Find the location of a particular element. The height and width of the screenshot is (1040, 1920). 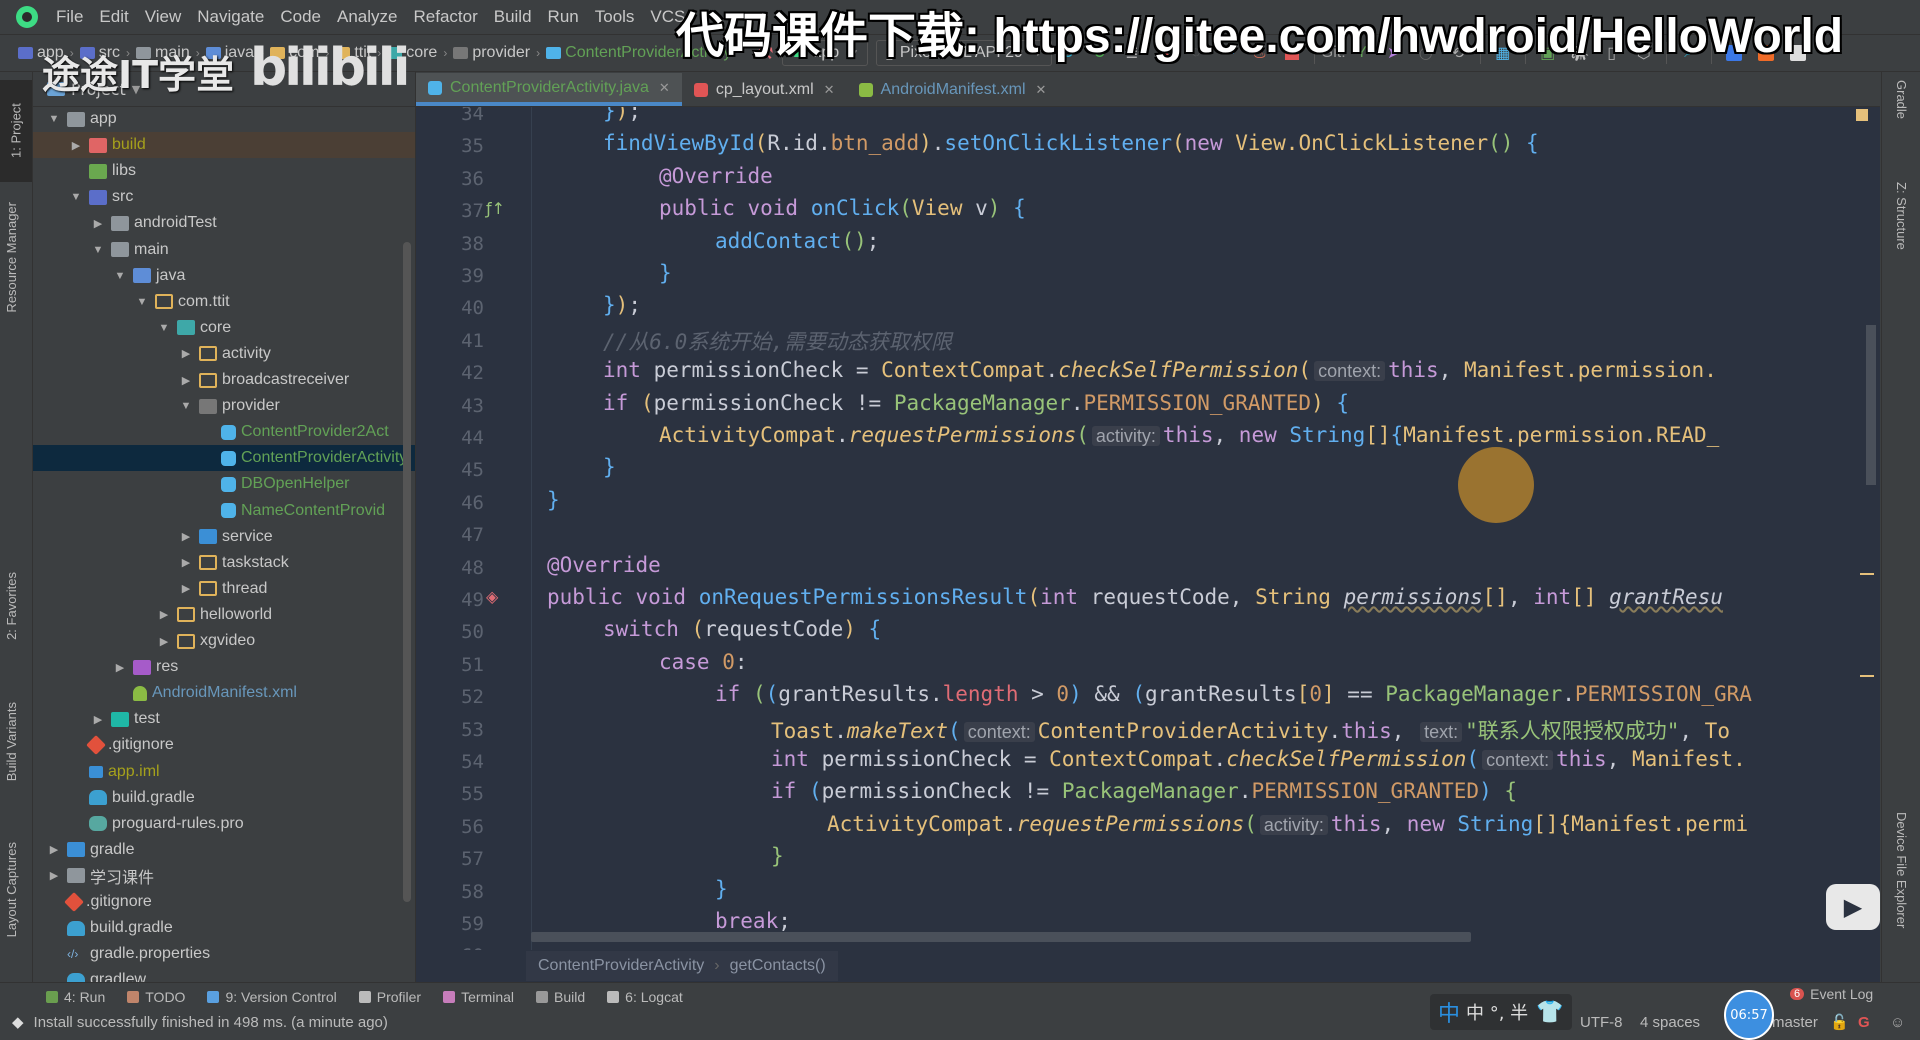

tree-item: AndroidManifest.xml is located at coordinates (224, 693).